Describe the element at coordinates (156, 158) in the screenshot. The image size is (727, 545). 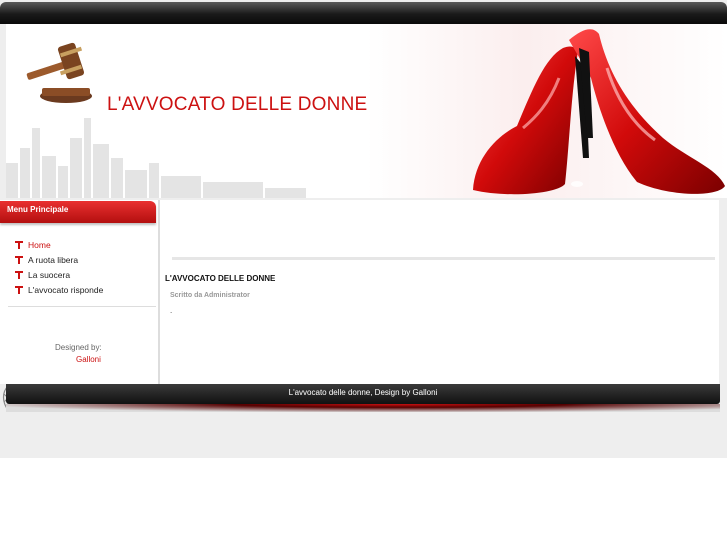
I see `city-skyline-icon` at that location.